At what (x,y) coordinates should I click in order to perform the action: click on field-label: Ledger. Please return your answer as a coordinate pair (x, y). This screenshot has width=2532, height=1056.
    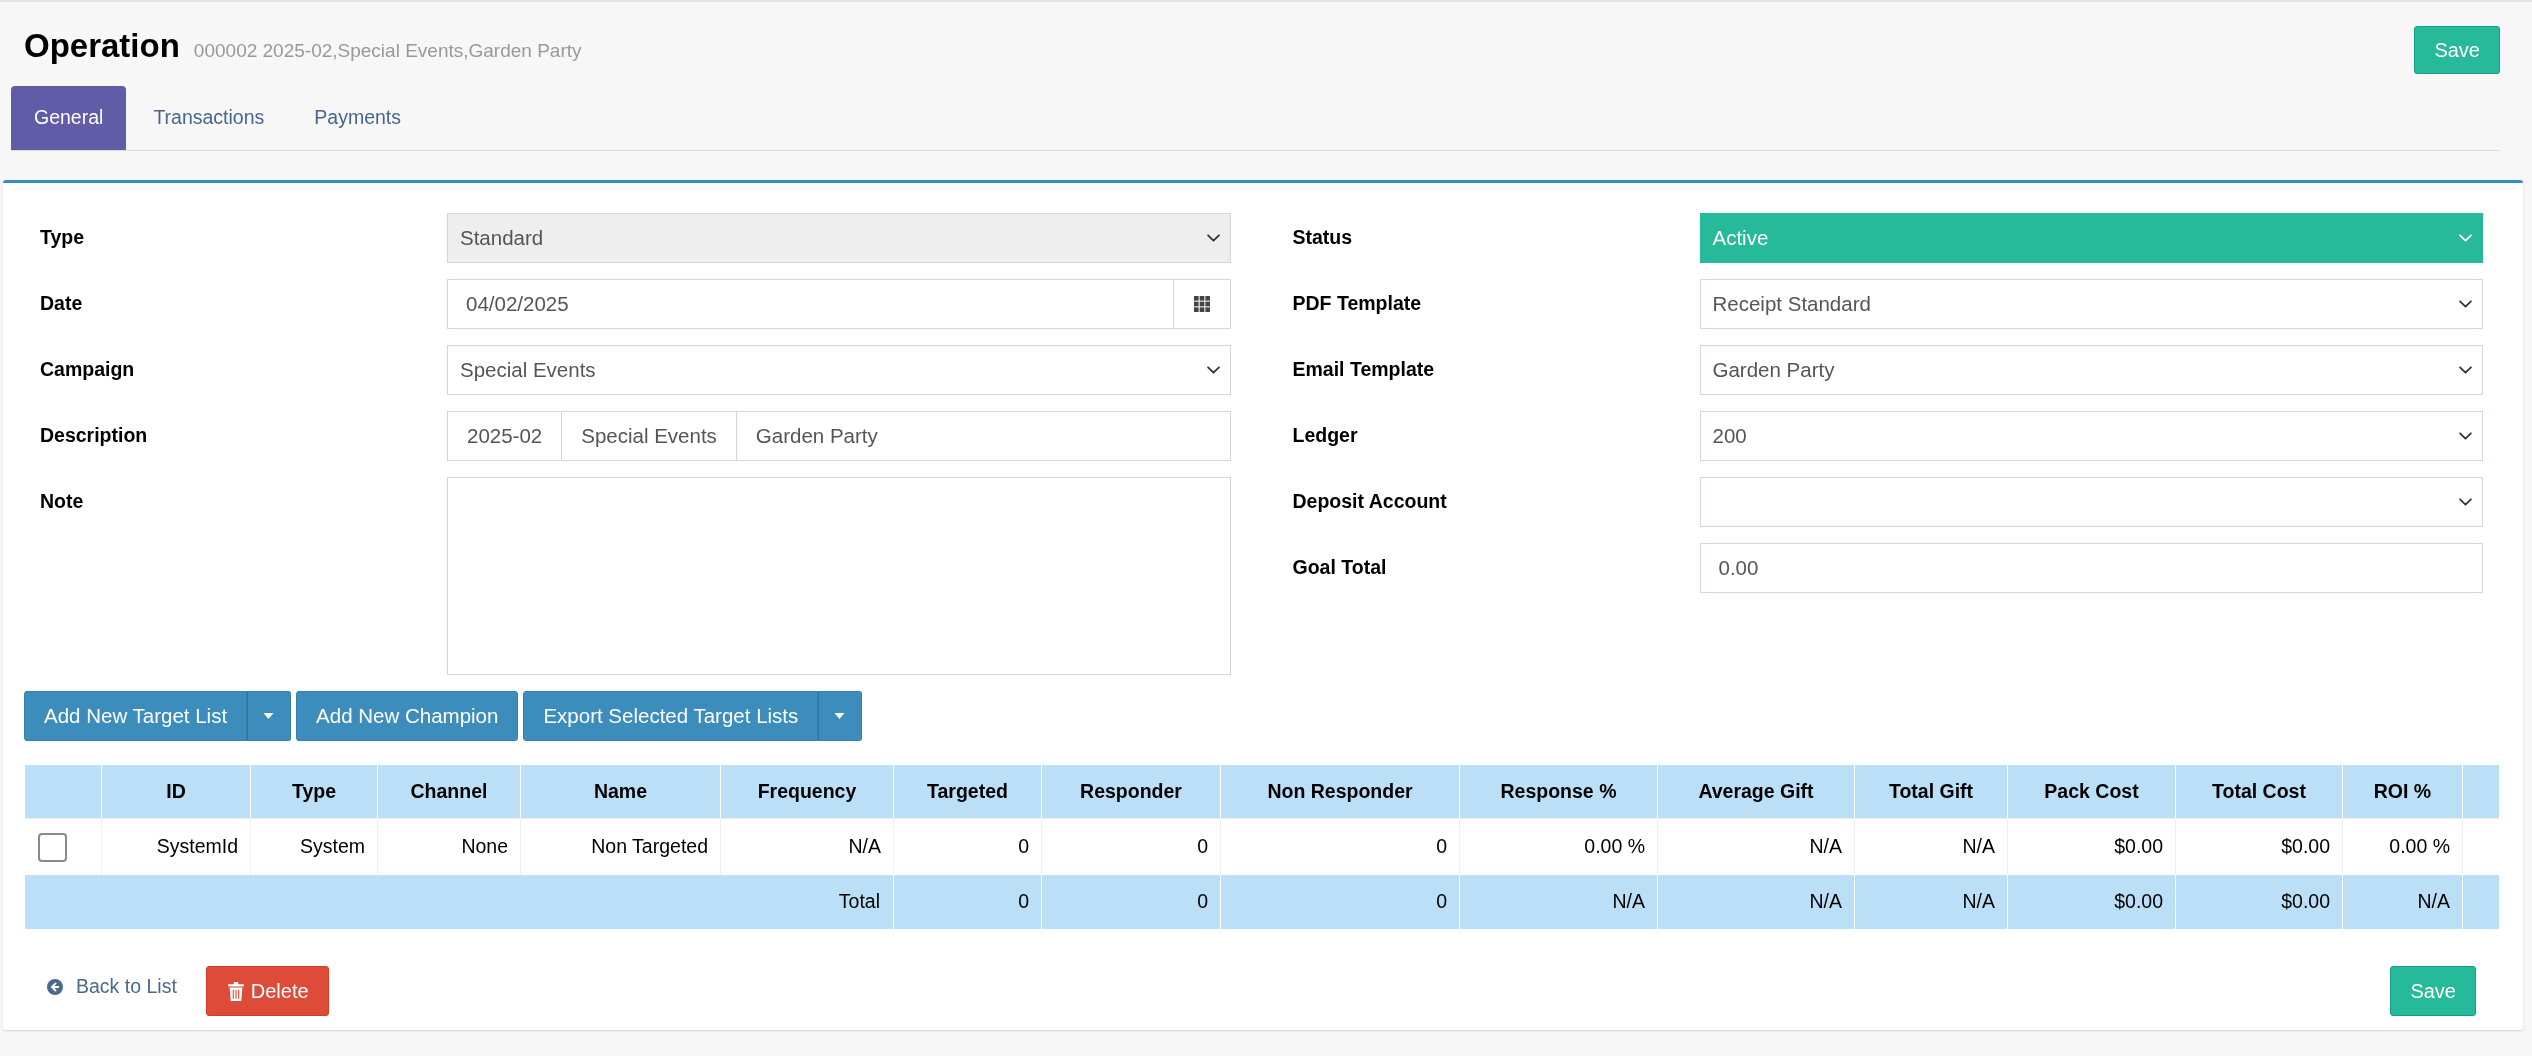
    Looking at the image, I should click on (1325, 436).